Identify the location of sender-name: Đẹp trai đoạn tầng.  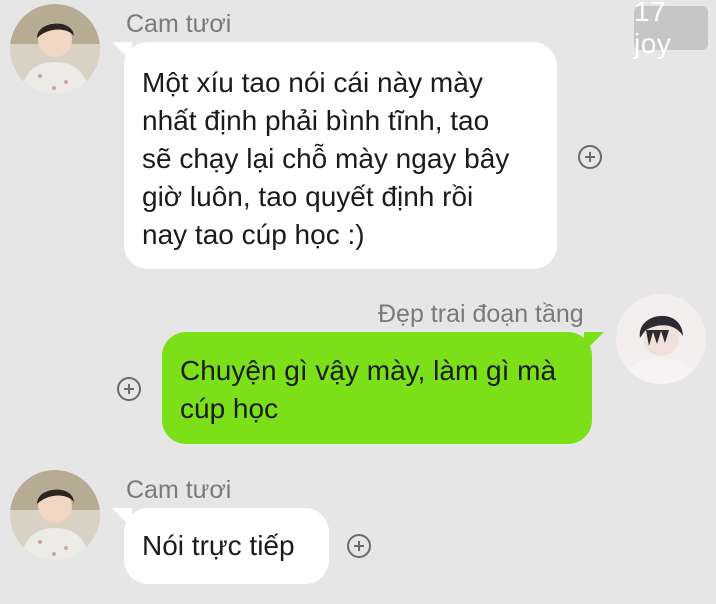
(481, 314).